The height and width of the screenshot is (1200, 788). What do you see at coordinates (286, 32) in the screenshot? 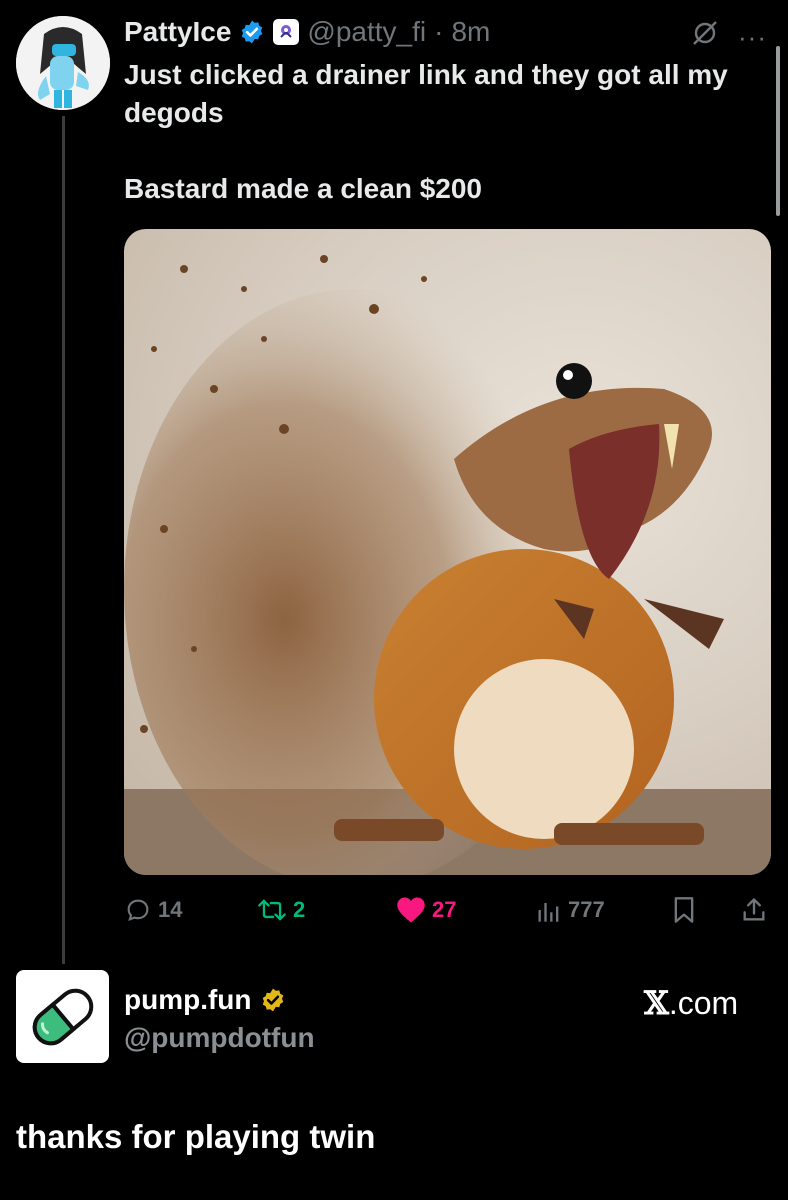
I see `affiliate-badge-icon` at bounding box center [286, 32].